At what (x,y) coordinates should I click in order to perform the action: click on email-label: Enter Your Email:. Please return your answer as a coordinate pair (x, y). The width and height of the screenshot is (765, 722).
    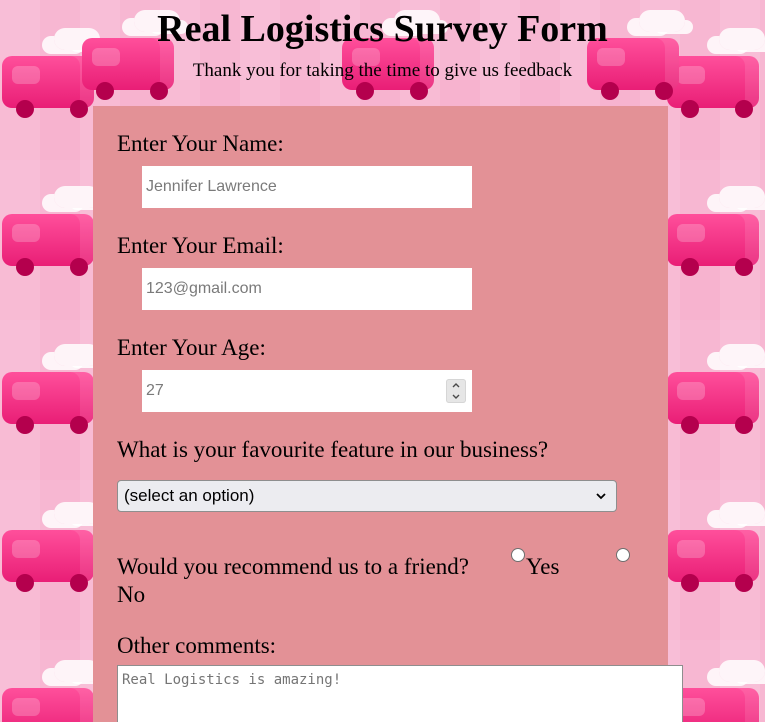
    Looking at the image, I should click on (200, 245).